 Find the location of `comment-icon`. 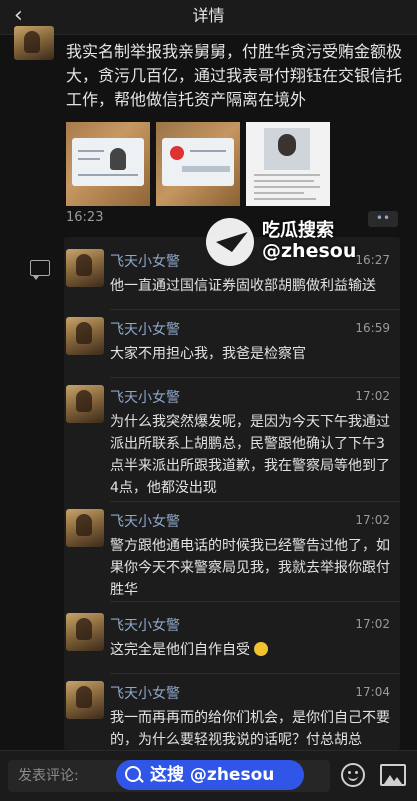

comment-icon is located at coordinates (40, 270).